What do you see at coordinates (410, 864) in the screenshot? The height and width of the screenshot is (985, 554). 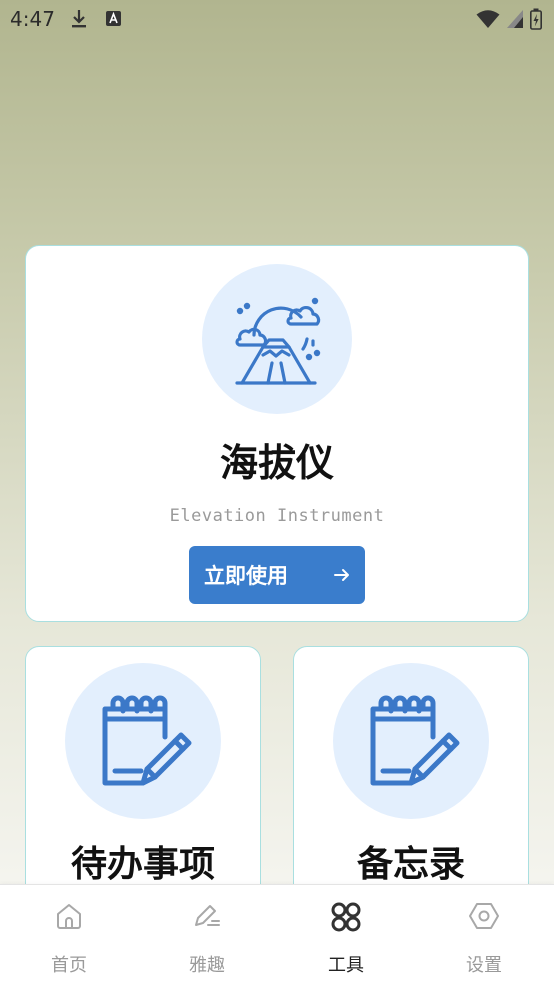 I see `memo-title: 备忘录` at bounding box center [410, 864].